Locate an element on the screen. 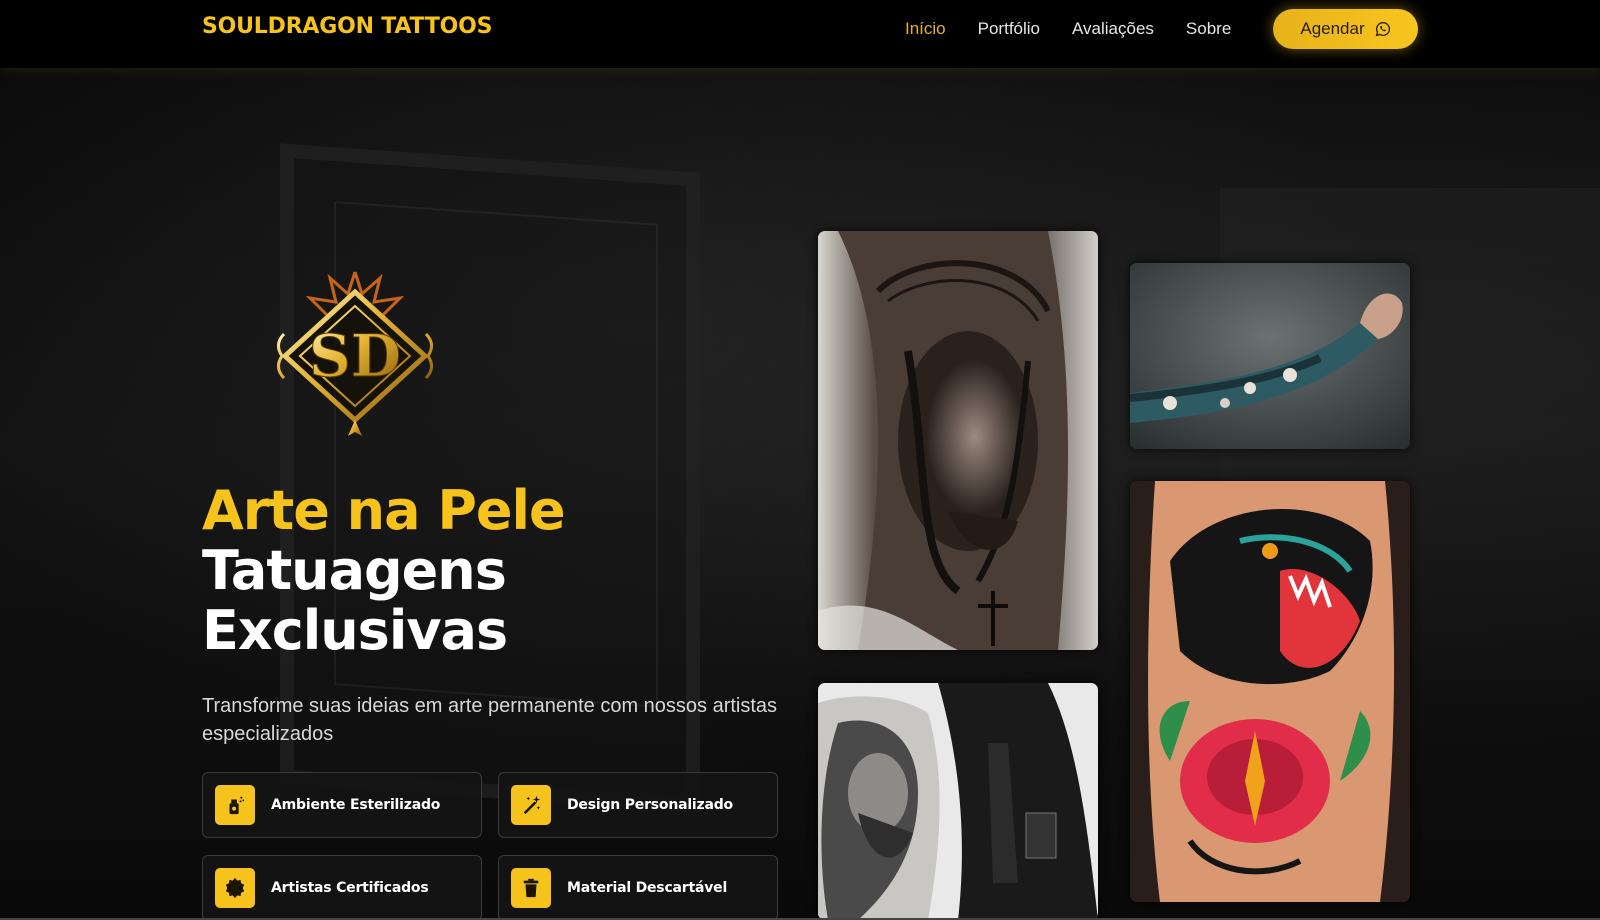  gallery-image-zeus-sleeve is located at coordinates (958, 801).